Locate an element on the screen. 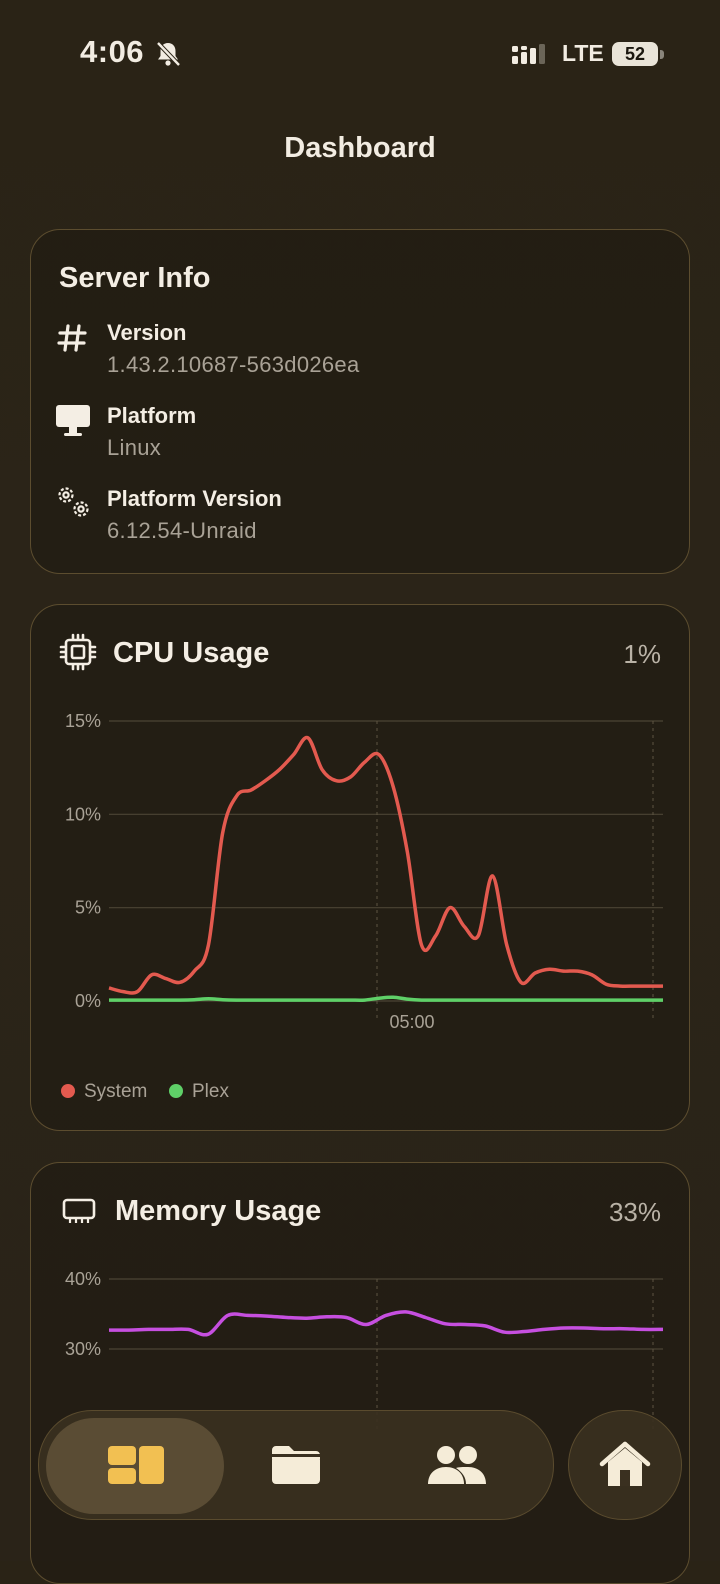 Image resolution: width=720 pixels, height=1584 pixels. cpu-y-tick-label: 0% is located at coordinates (88, 1001).